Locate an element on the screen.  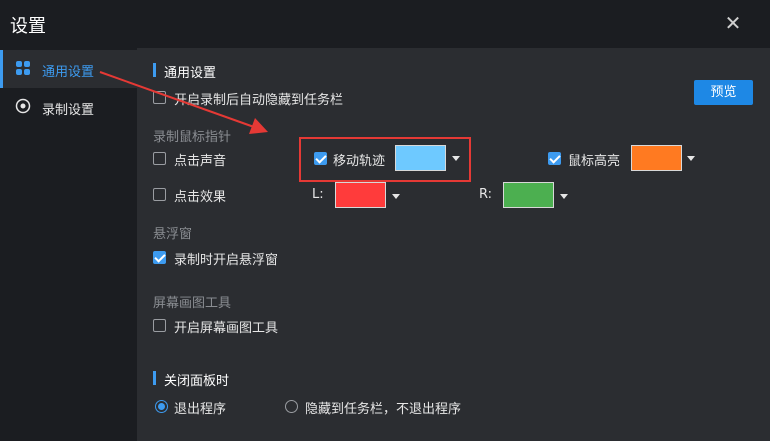
sidebar-item-record: 录制设置 is located at coordinates (68, 107).